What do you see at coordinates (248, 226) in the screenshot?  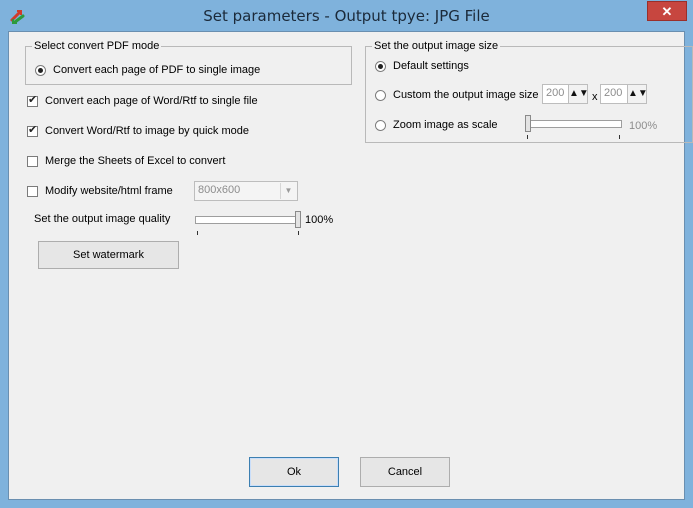 I see `quality-slider` at bounding box center [248, 226].